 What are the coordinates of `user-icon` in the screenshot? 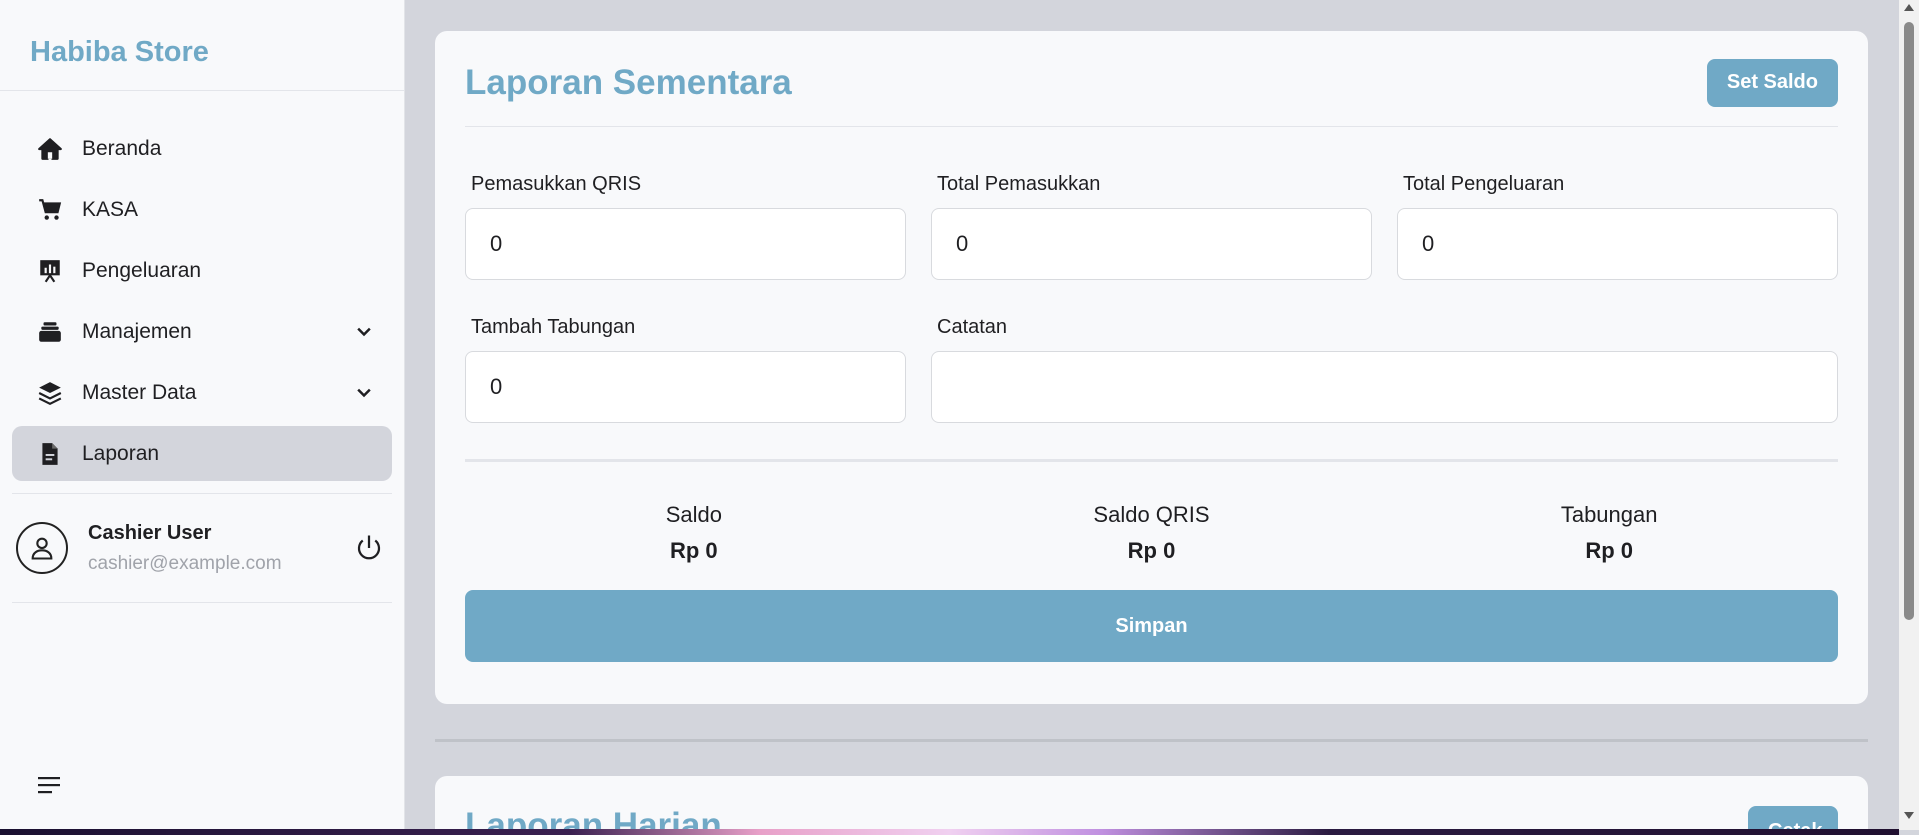 It's located at (42, 548).